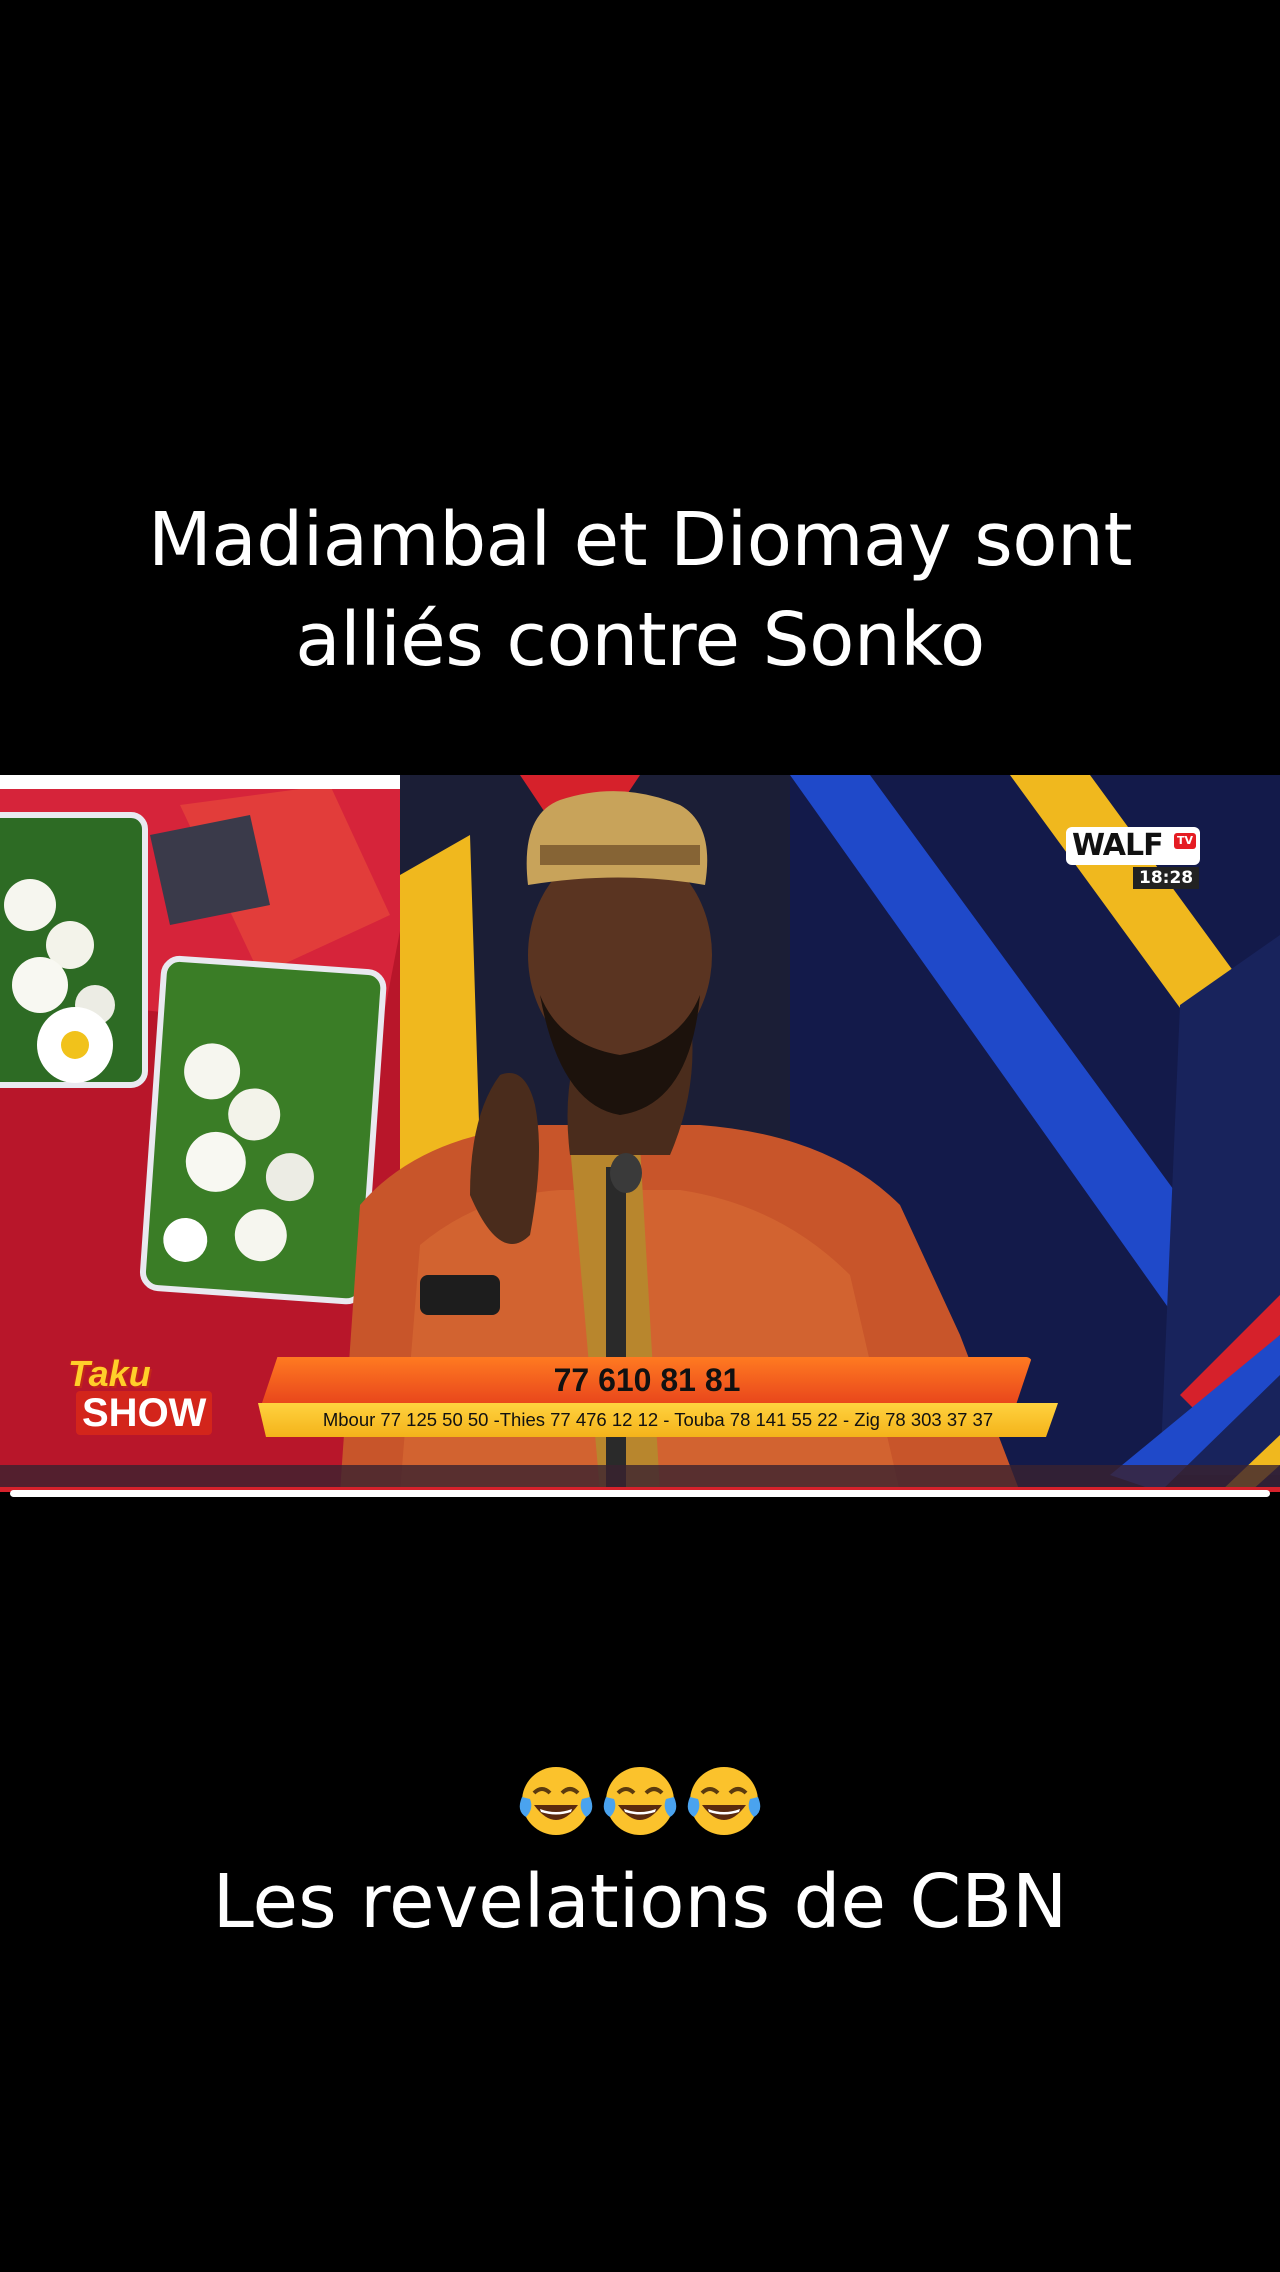  I want to click on channel-logo-badge: TV, so click(1184, 841).